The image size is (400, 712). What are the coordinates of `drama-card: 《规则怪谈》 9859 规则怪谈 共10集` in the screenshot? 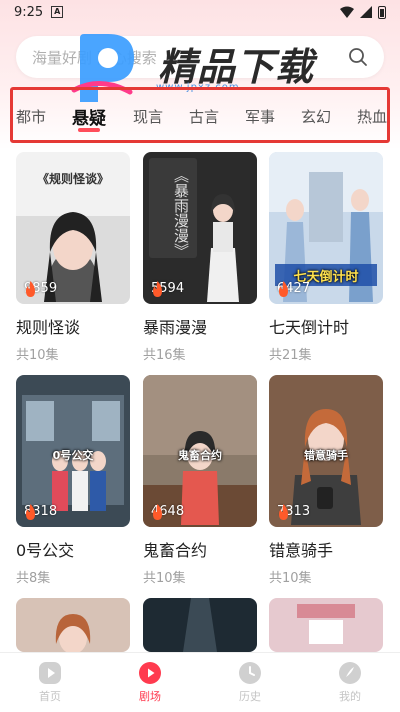 It's located at (73, 257).